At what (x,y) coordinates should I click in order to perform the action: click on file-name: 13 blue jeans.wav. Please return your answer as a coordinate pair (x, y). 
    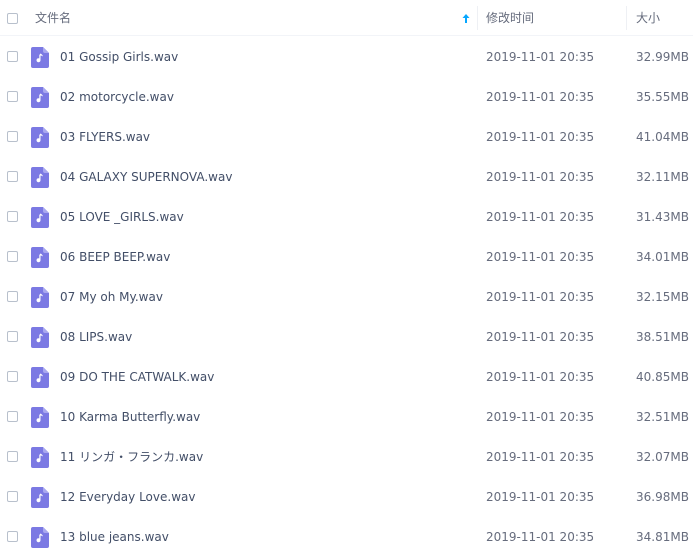
    Looking at the image, I should click on (114, 533).